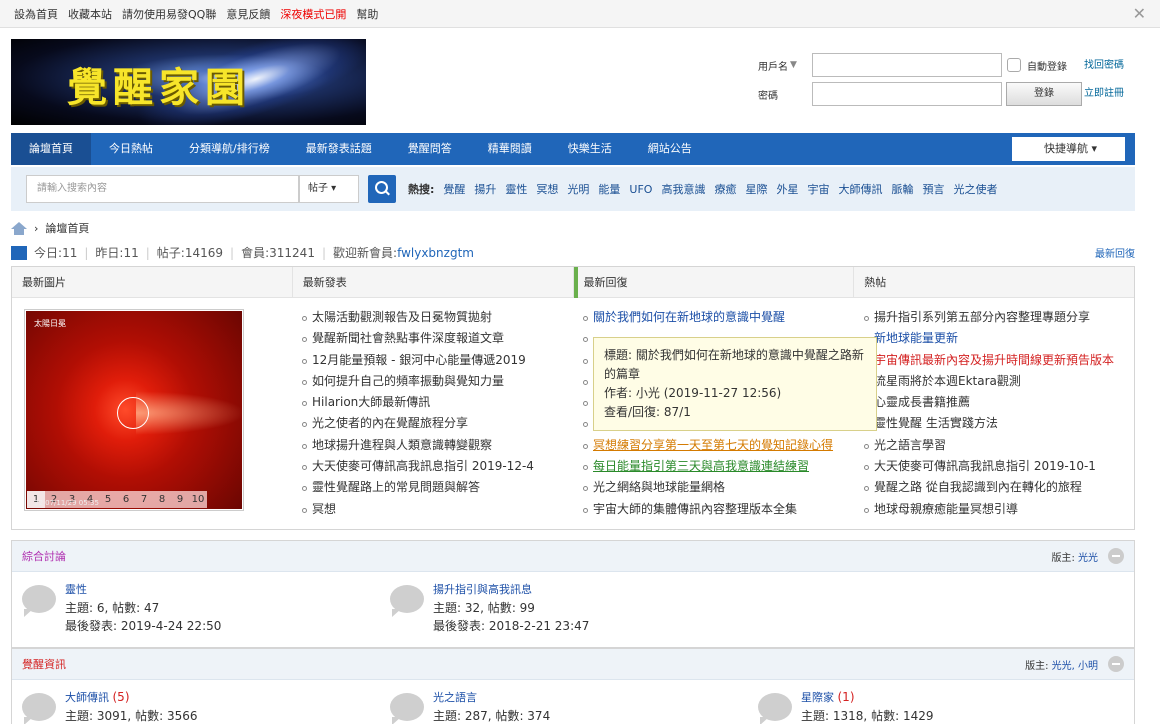 The height and width of the screenshot is (724, 1160). Describe the element at coordinates (162, 189) in the screenshot. I see `search-input: 請輸入搜索內容` at that location.